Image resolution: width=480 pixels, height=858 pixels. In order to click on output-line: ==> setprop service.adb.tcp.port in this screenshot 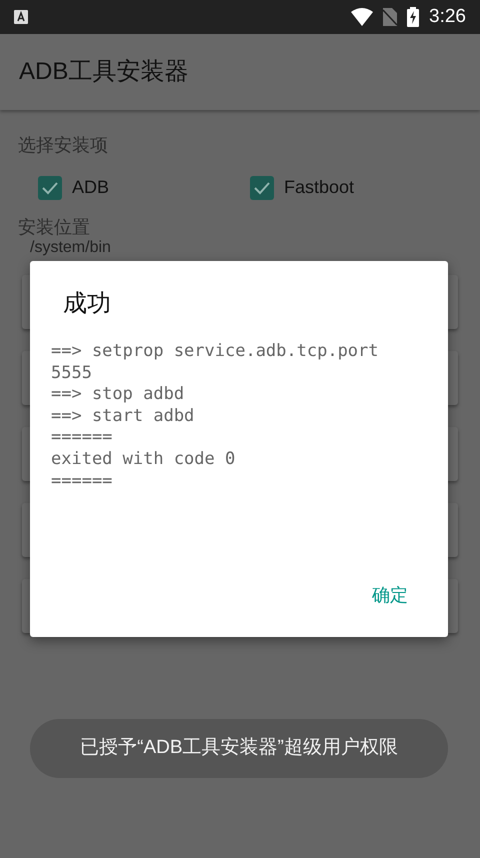, I will do `click(215, 352)`.